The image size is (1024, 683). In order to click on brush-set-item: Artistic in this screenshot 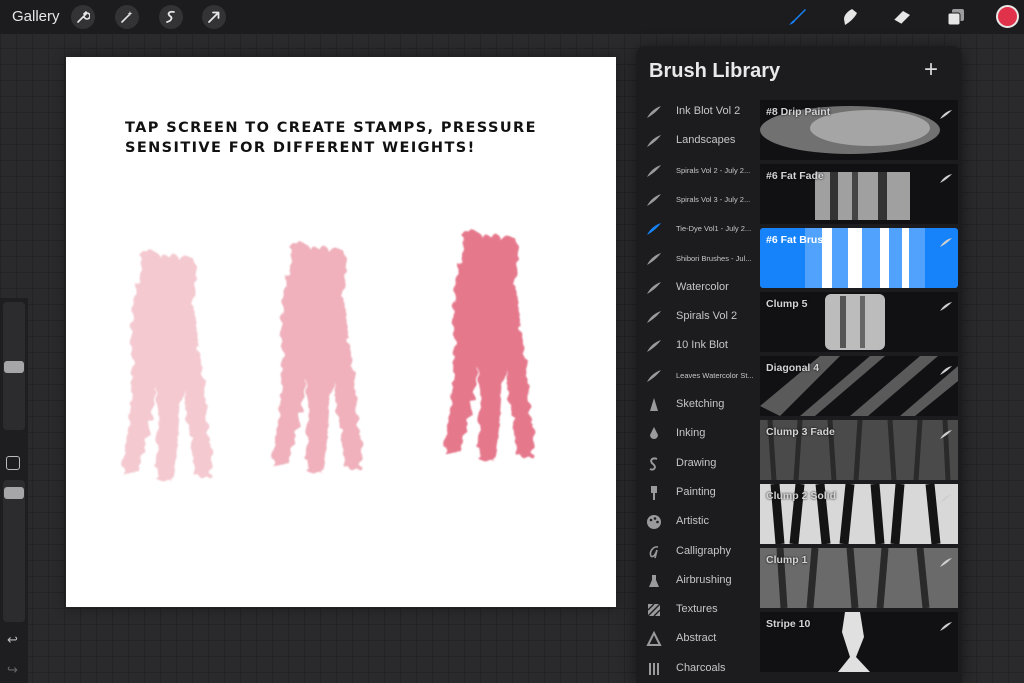, I will do `click(697, 521)`.